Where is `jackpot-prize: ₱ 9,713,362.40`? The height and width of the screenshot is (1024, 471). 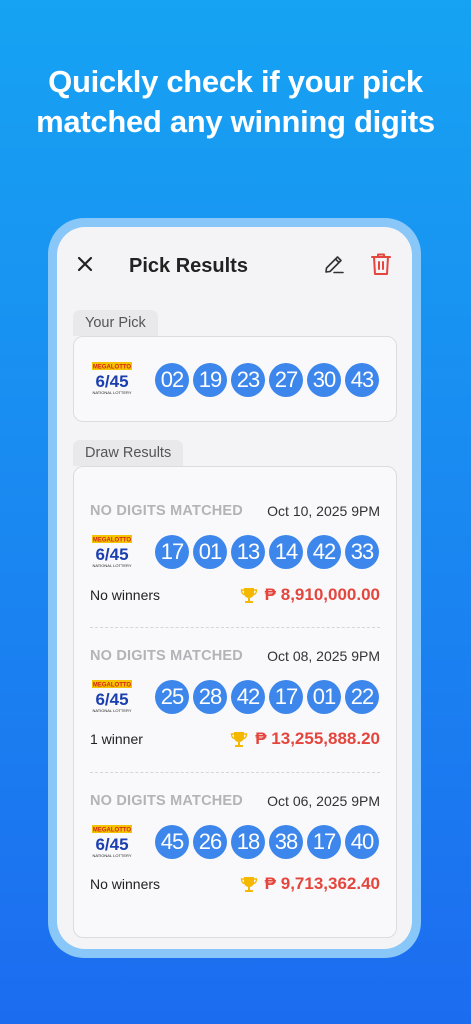
jackpot-prize: ₱ 9,713,362.40 is located at coordinates (310, 884).